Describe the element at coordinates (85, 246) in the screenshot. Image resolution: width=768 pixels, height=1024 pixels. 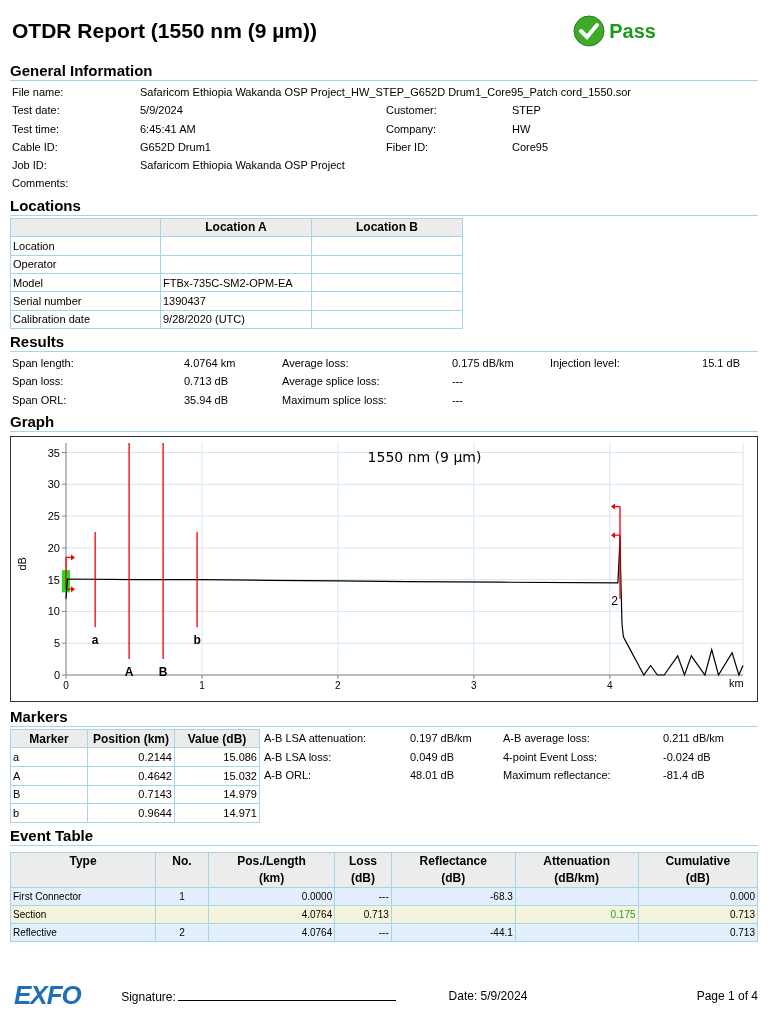
I see `table-cell: Location` at that location.